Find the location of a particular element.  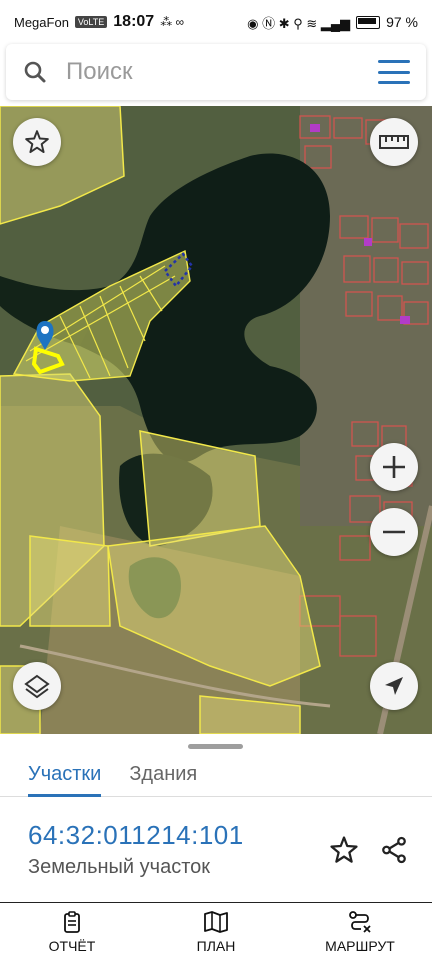

ruler-icon is located at coordinates (394, 142).